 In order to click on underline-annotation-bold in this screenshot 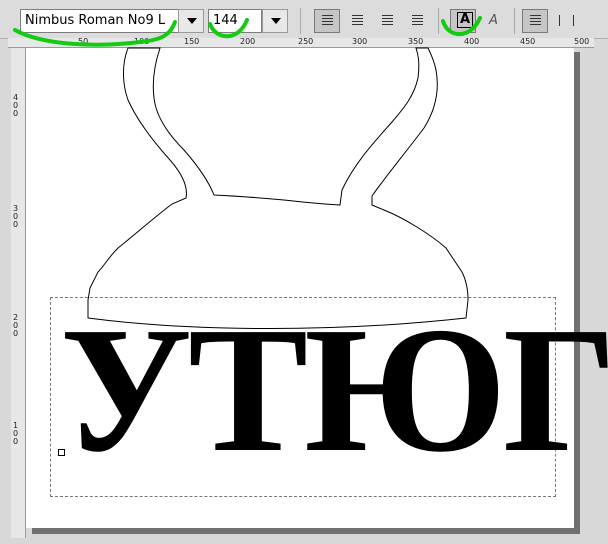, I will do `click(461, 26)`.